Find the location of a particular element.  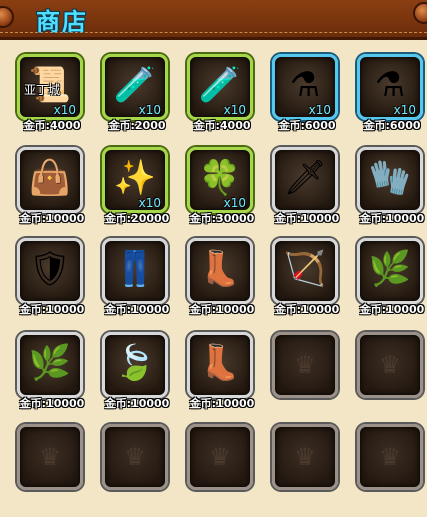

leaf-gloves-icon: 🌿 is located at coordinates (390, 269).